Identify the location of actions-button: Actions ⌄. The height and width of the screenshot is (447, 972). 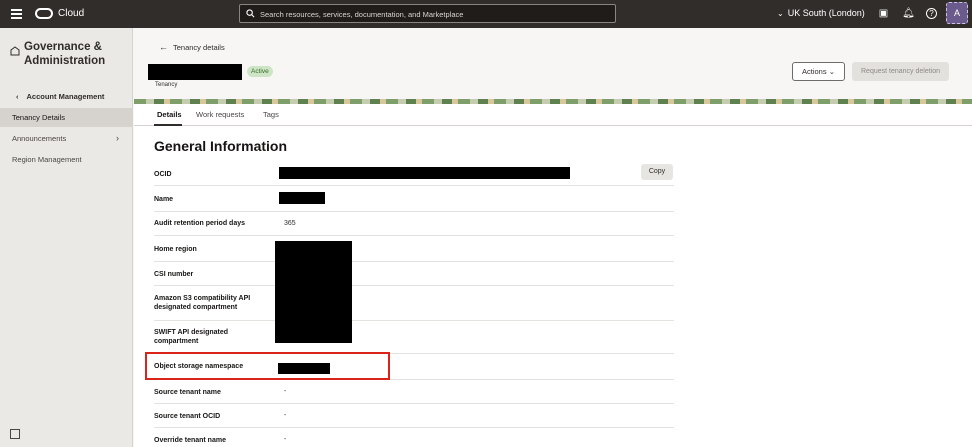
(818, 71).